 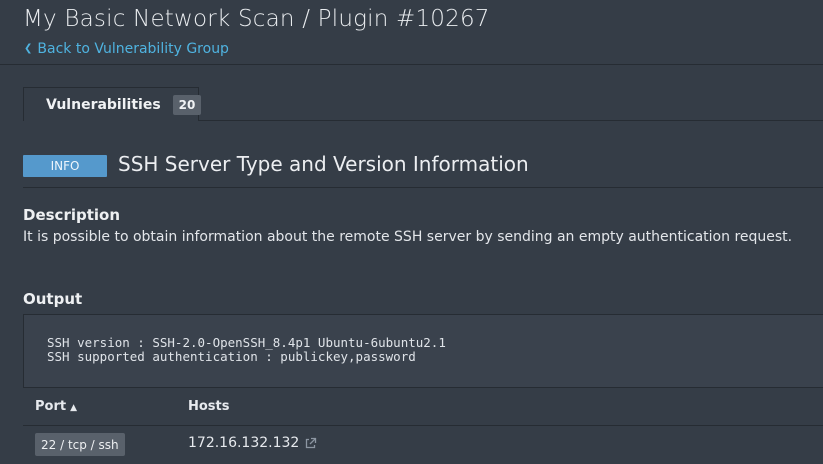 What do you see at coordinates (411, 64) in the screenshot?
I see `header-divider` at bounding box center [411, 64].